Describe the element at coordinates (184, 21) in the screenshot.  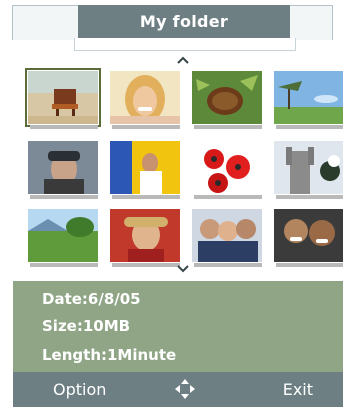
I see `page-title: My folder` at that location.